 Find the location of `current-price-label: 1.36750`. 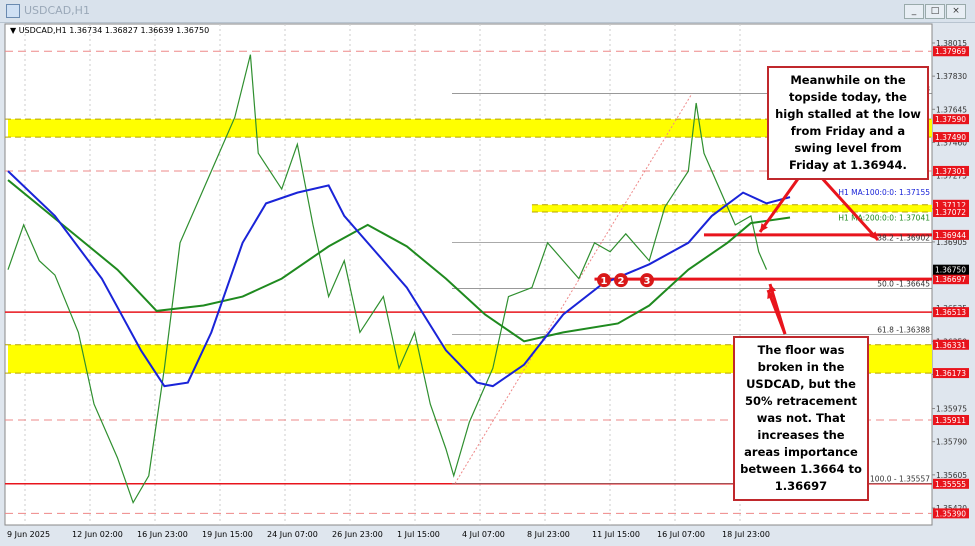

current-price-label: 1.36750 is located at coordinates (950, 270).